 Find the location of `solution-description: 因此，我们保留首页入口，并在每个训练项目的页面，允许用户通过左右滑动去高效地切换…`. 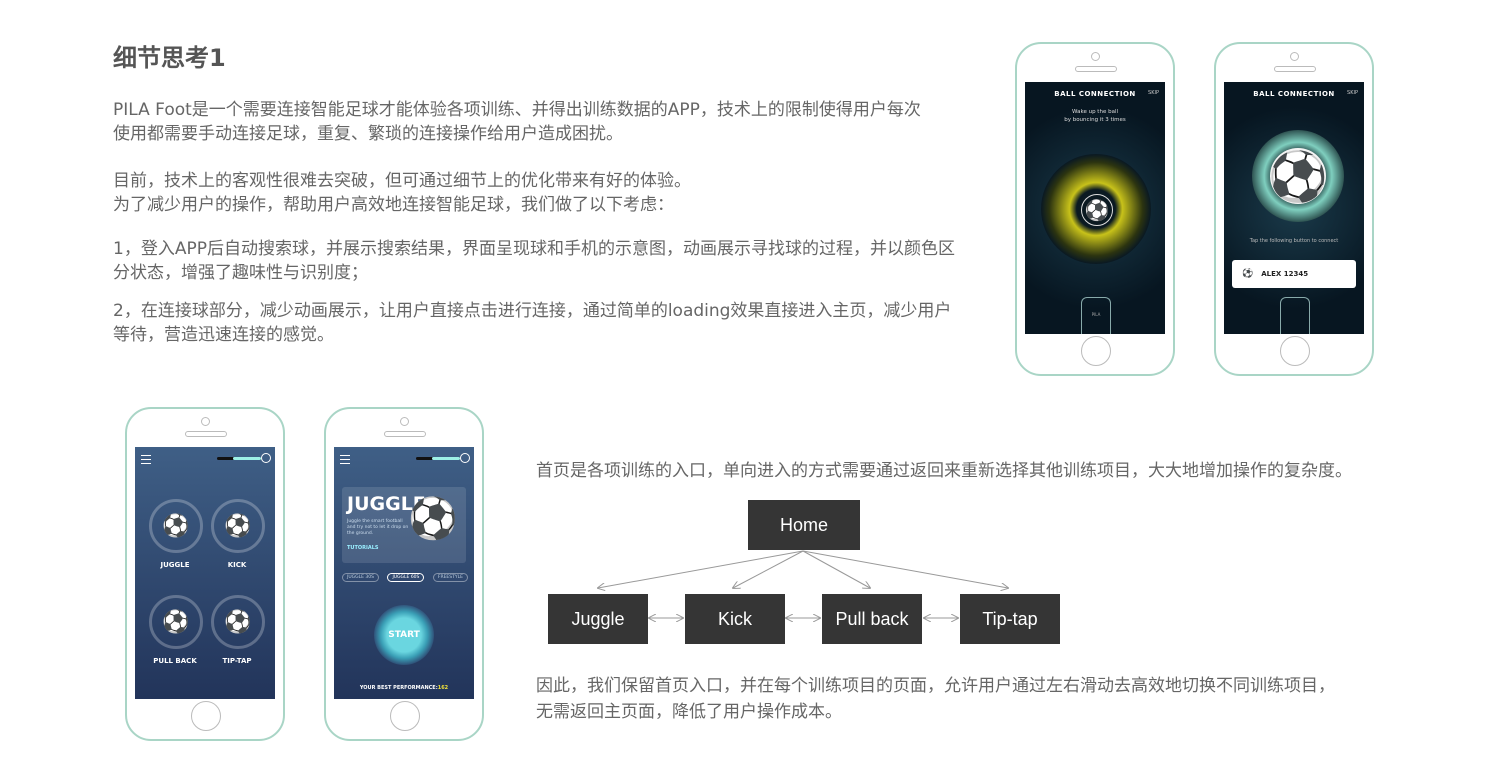

solution-description: 因此，我们保留首页入口，并在每个训练项目的页面，允许用户通过左右滑动去高效地切换… is located at coordinates (935, 699).